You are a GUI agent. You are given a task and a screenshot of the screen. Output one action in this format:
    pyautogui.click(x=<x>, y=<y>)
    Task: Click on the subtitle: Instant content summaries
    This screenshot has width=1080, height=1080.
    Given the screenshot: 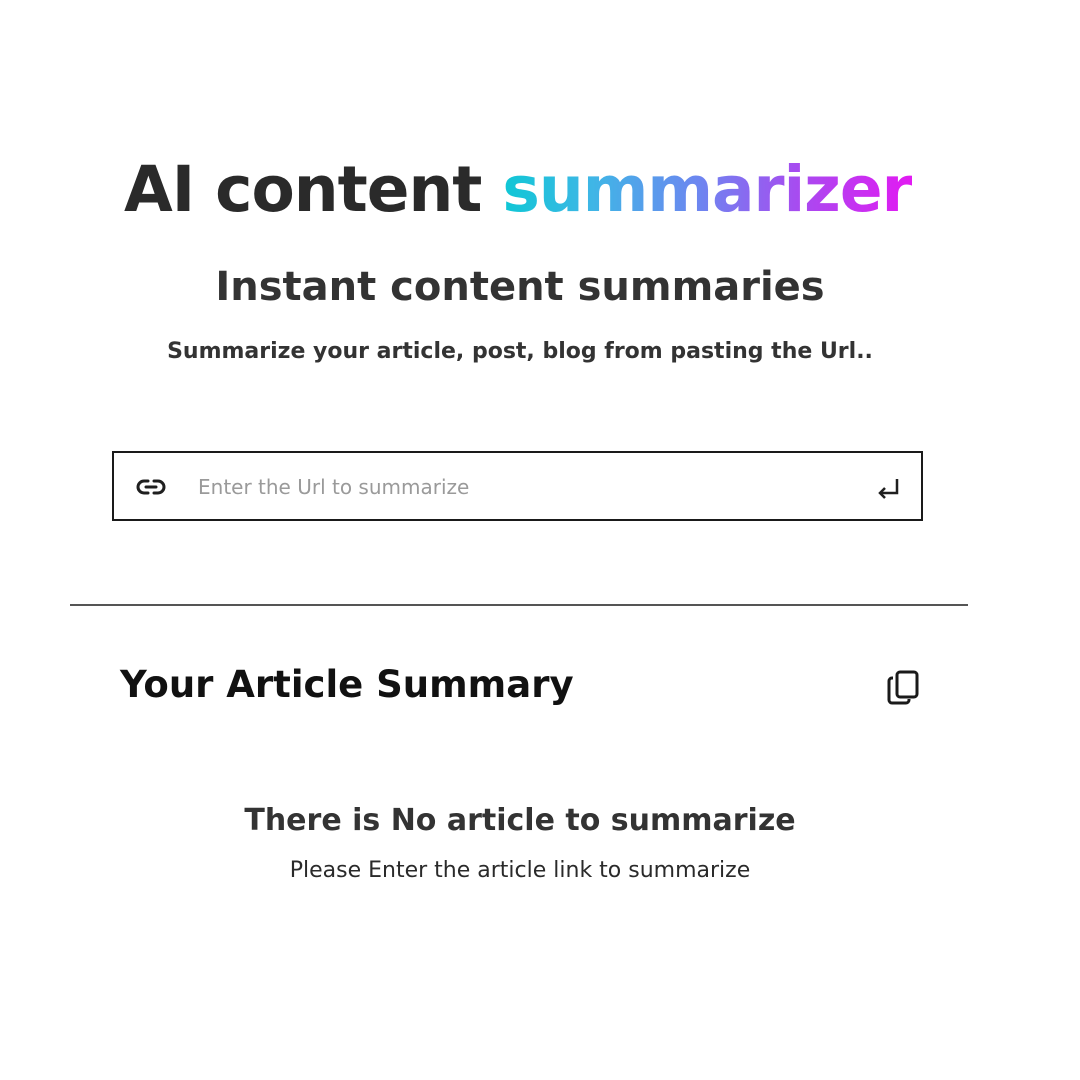 What is the action you would take?
    pyautogui.click(x=520, y=287)
    